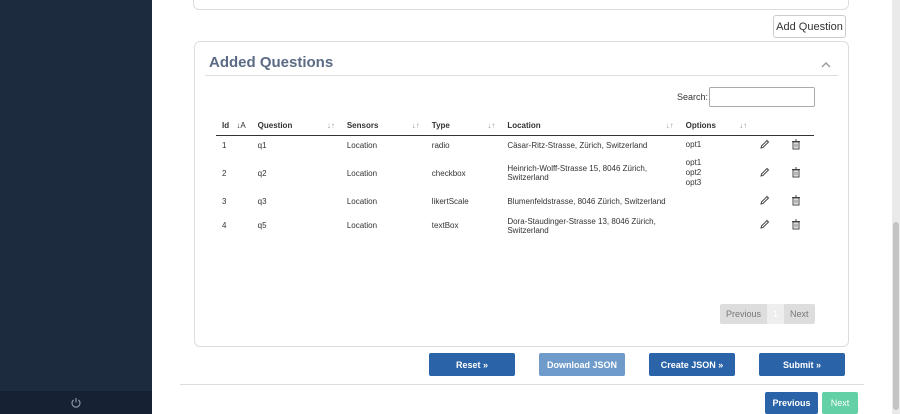 The image size is (900, 414). What do you see at coordinates (241, 125) in the screenshot?
I see `sort-asc-icon: ↓A` at bounding box center [241, 125].